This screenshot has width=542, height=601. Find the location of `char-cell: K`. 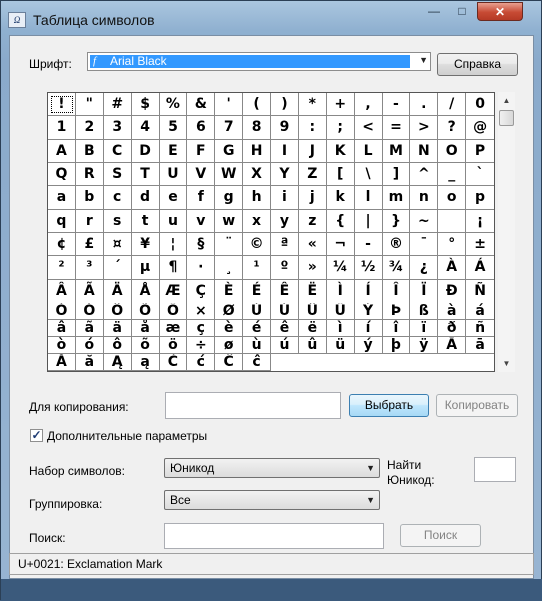

char-cell: K is located at coordinates (340, 151).